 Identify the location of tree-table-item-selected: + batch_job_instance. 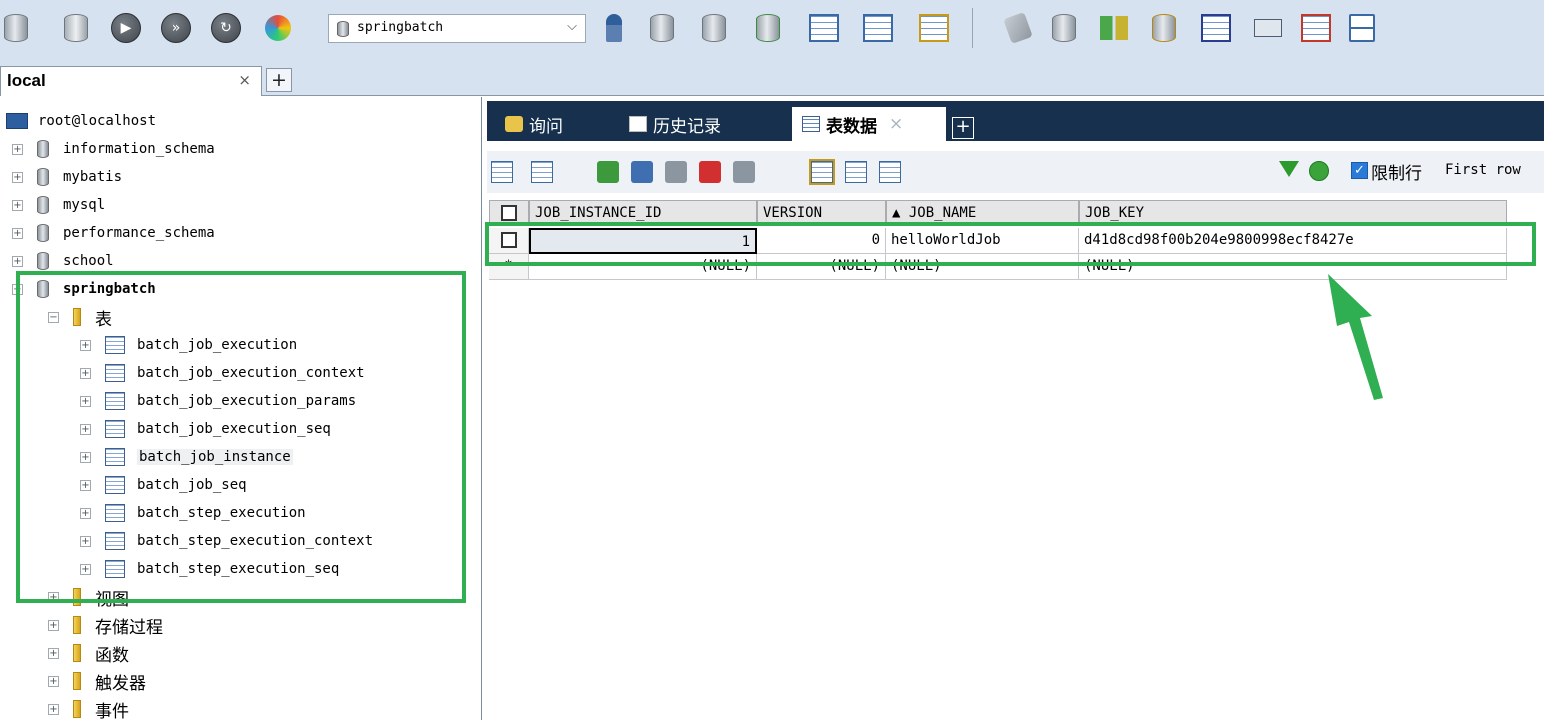
(186, 457).